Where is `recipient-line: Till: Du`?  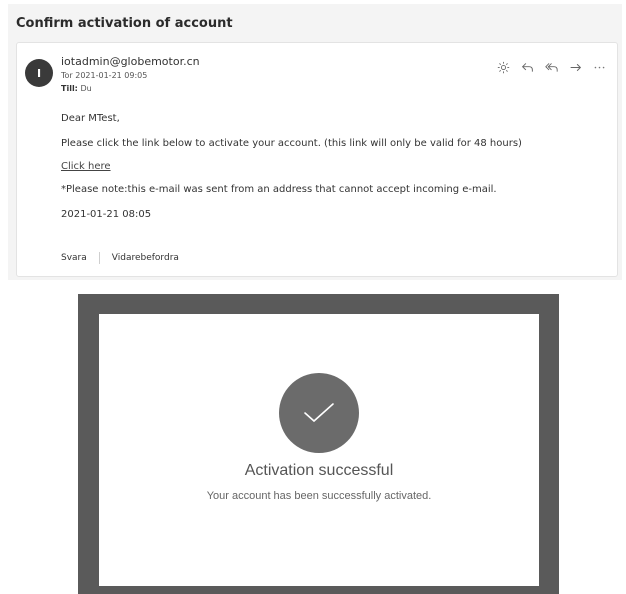 recipient-line: Till: Du is located at coordinates (76, 88).